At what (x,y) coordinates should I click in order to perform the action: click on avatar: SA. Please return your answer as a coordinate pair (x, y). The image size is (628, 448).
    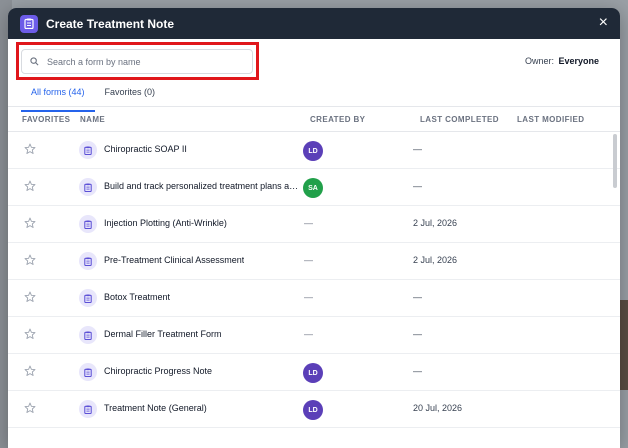
    Looking at the image, I should click on (313, 188).